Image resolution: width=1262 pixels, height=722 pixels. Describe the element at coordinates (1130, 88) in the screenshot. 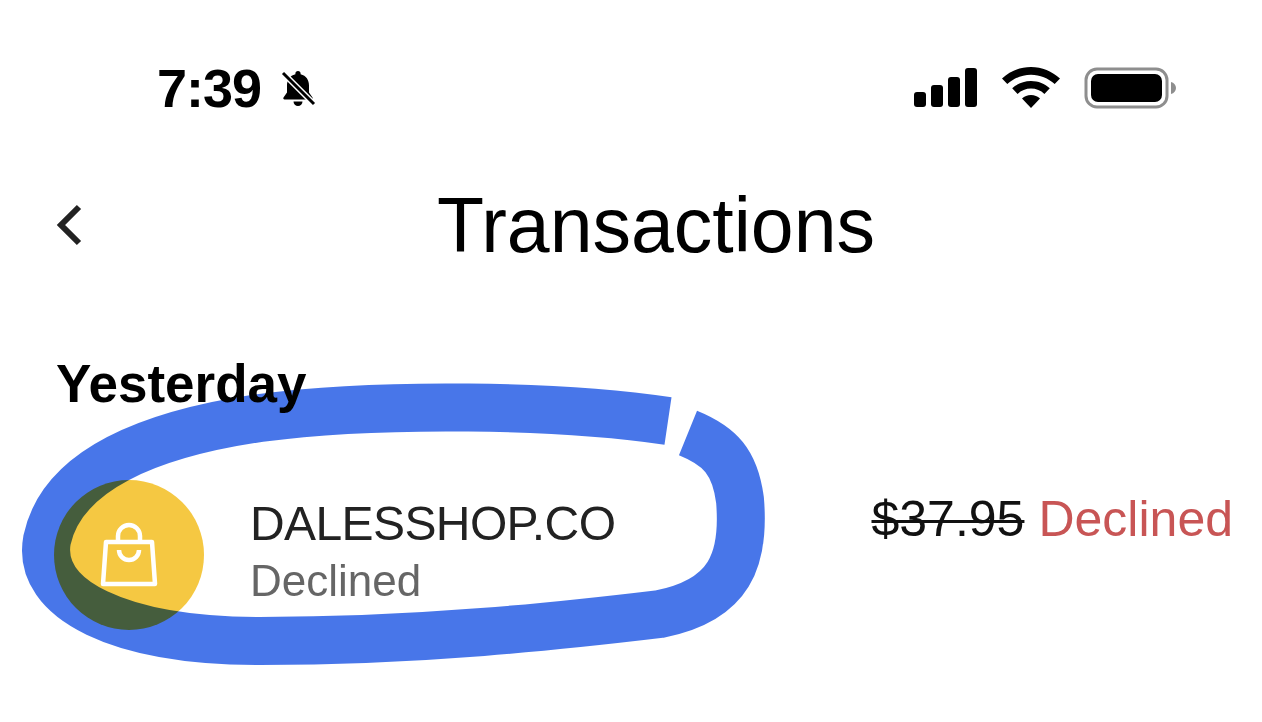

I see `battery-icon` at that location.